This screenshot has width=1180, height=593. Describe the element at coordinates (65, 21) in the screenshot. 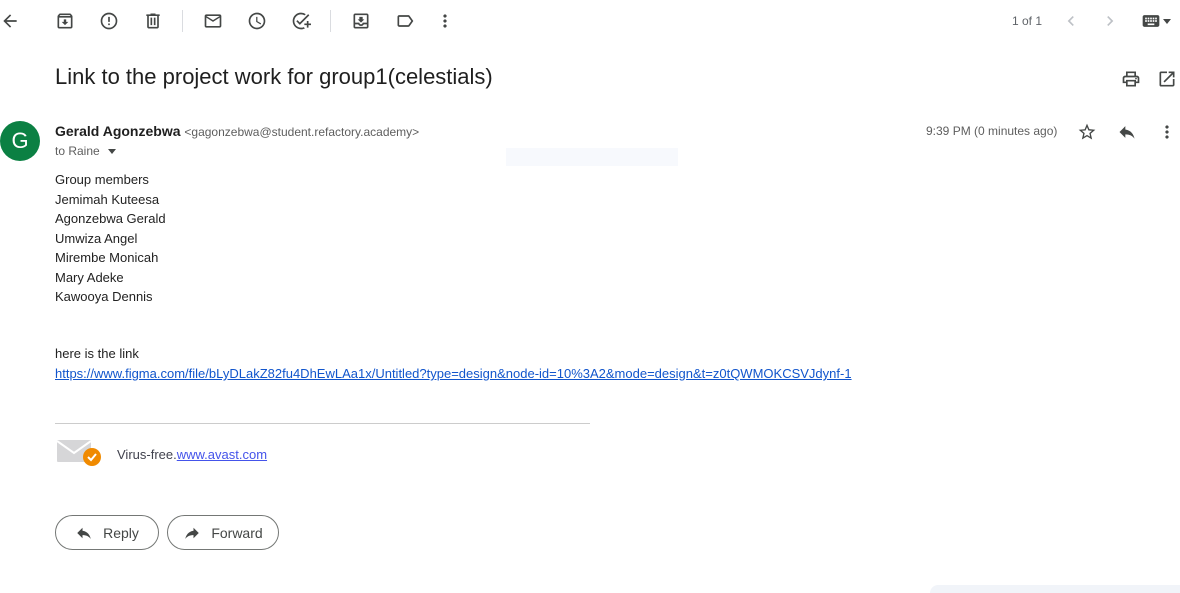

I see `archive-icon` at that location.